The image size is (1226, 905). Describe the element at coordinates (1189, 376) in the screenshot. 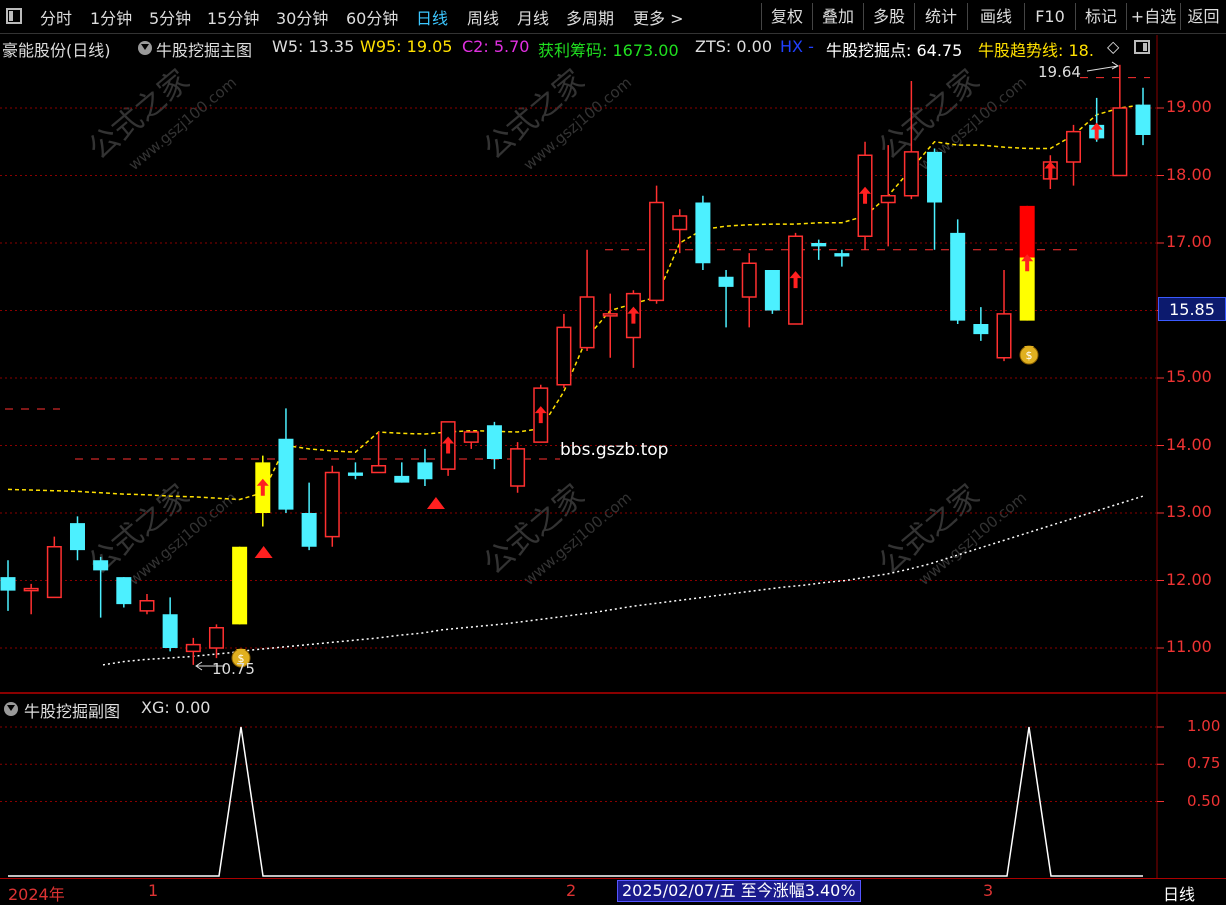

I see `price-axis-label: 15.00` at that location.